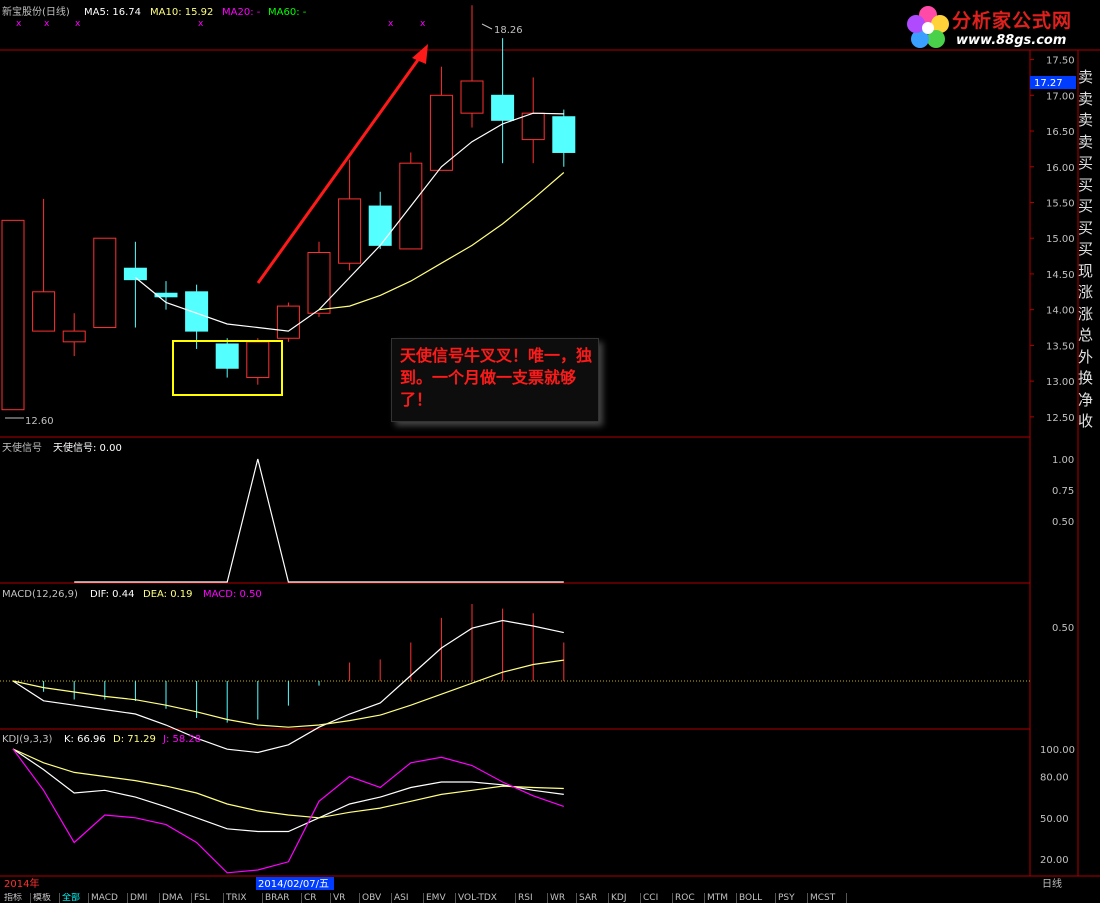 The height and width of the screenshot is (903, 1100). What do you see at coordinates (1086, 356) in the screenshot?
I see `sidebar-quote-label: 外` at bounding box center [1086, 356].